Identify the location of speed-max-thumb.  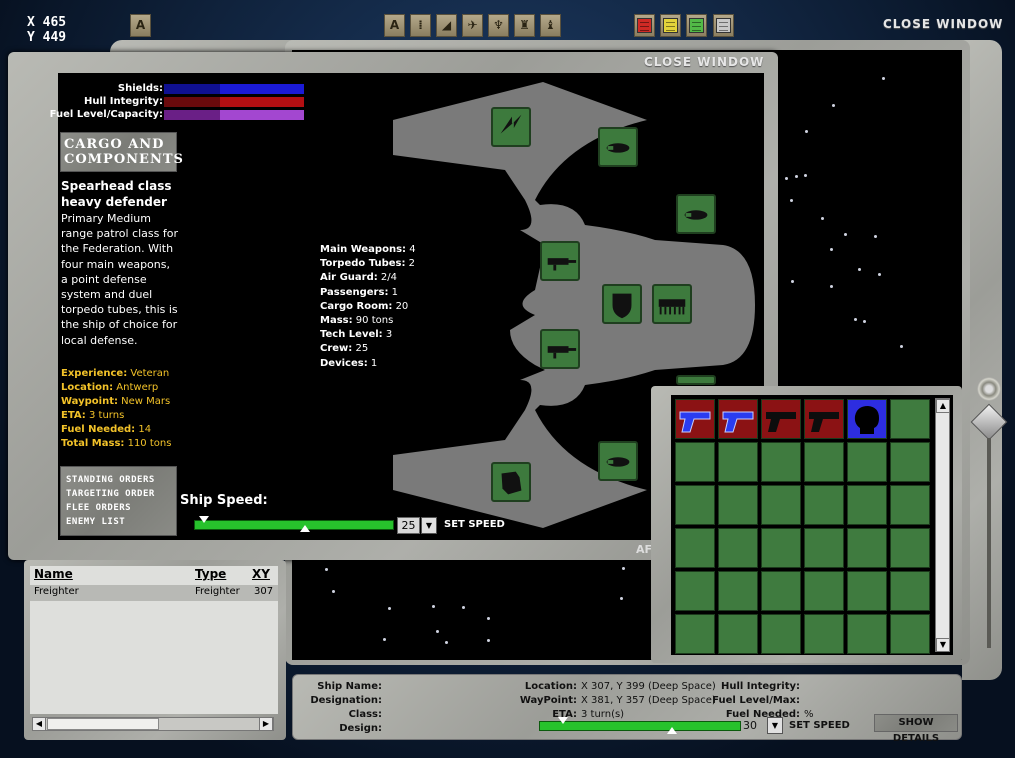
(305, 528).